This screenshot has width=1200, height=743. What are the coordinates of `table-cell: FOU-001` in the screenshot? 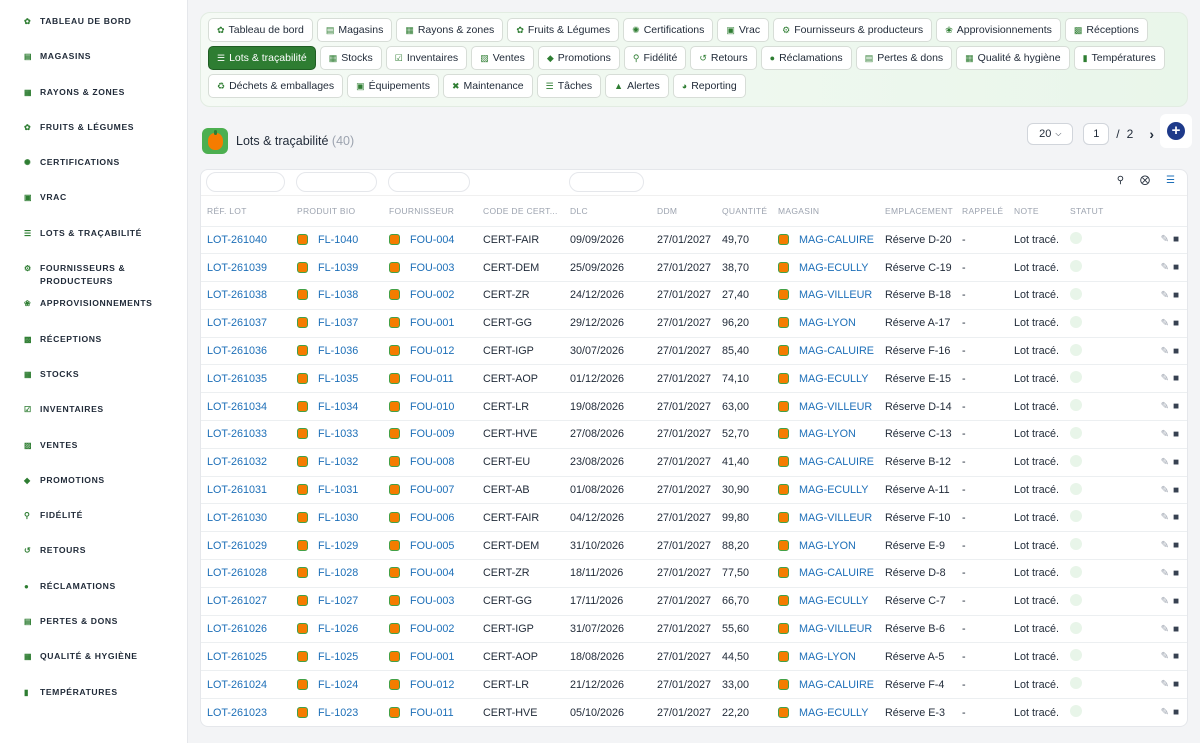 It's located at (430, 323).